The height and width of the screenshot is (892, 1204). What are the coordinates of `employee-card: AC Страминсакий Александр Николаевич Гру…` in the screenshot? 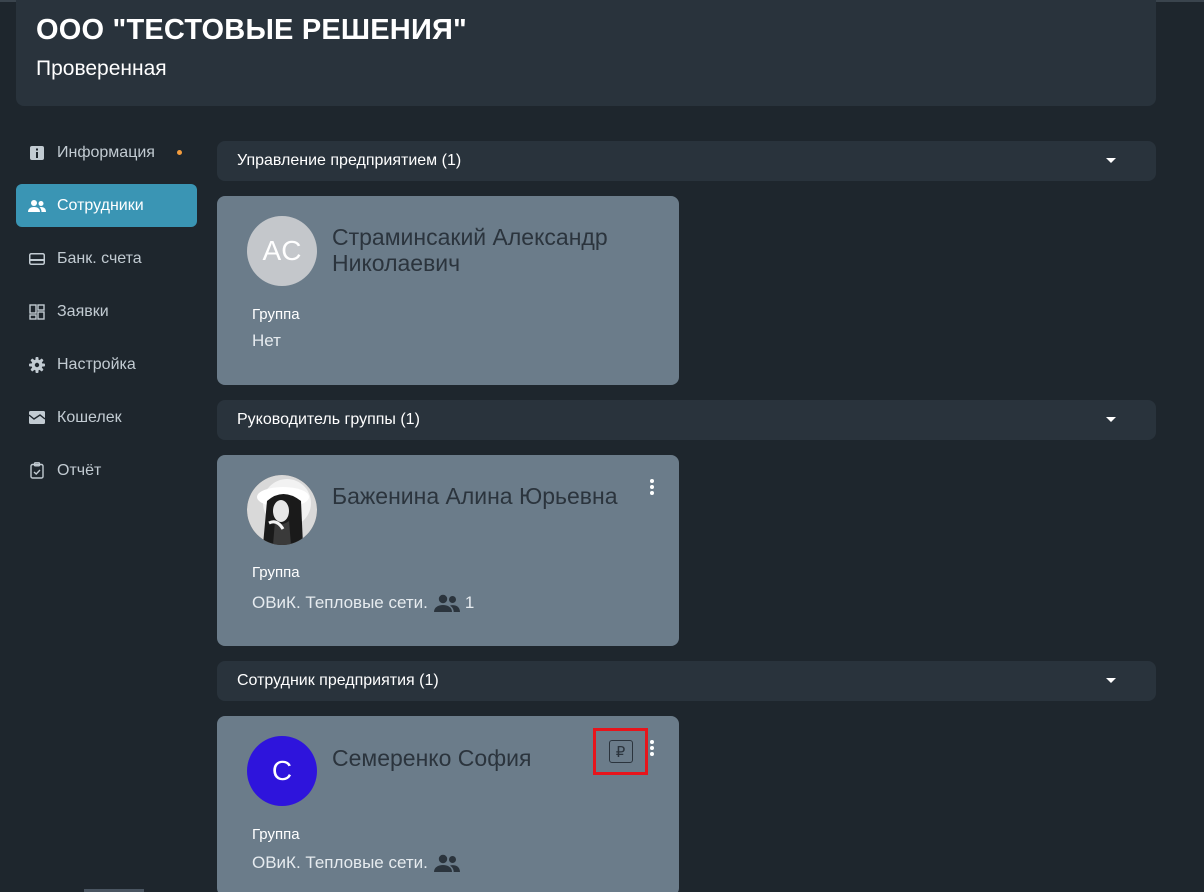 It's located at (448, 290).